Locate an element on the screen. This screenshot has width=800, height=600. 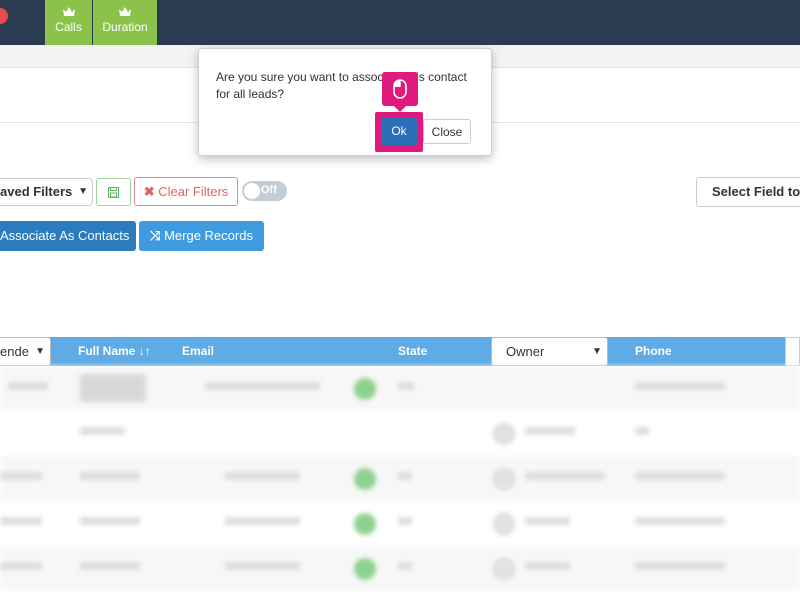
clear-filters-label: Clear Filters is located at coordinates (193, 191).